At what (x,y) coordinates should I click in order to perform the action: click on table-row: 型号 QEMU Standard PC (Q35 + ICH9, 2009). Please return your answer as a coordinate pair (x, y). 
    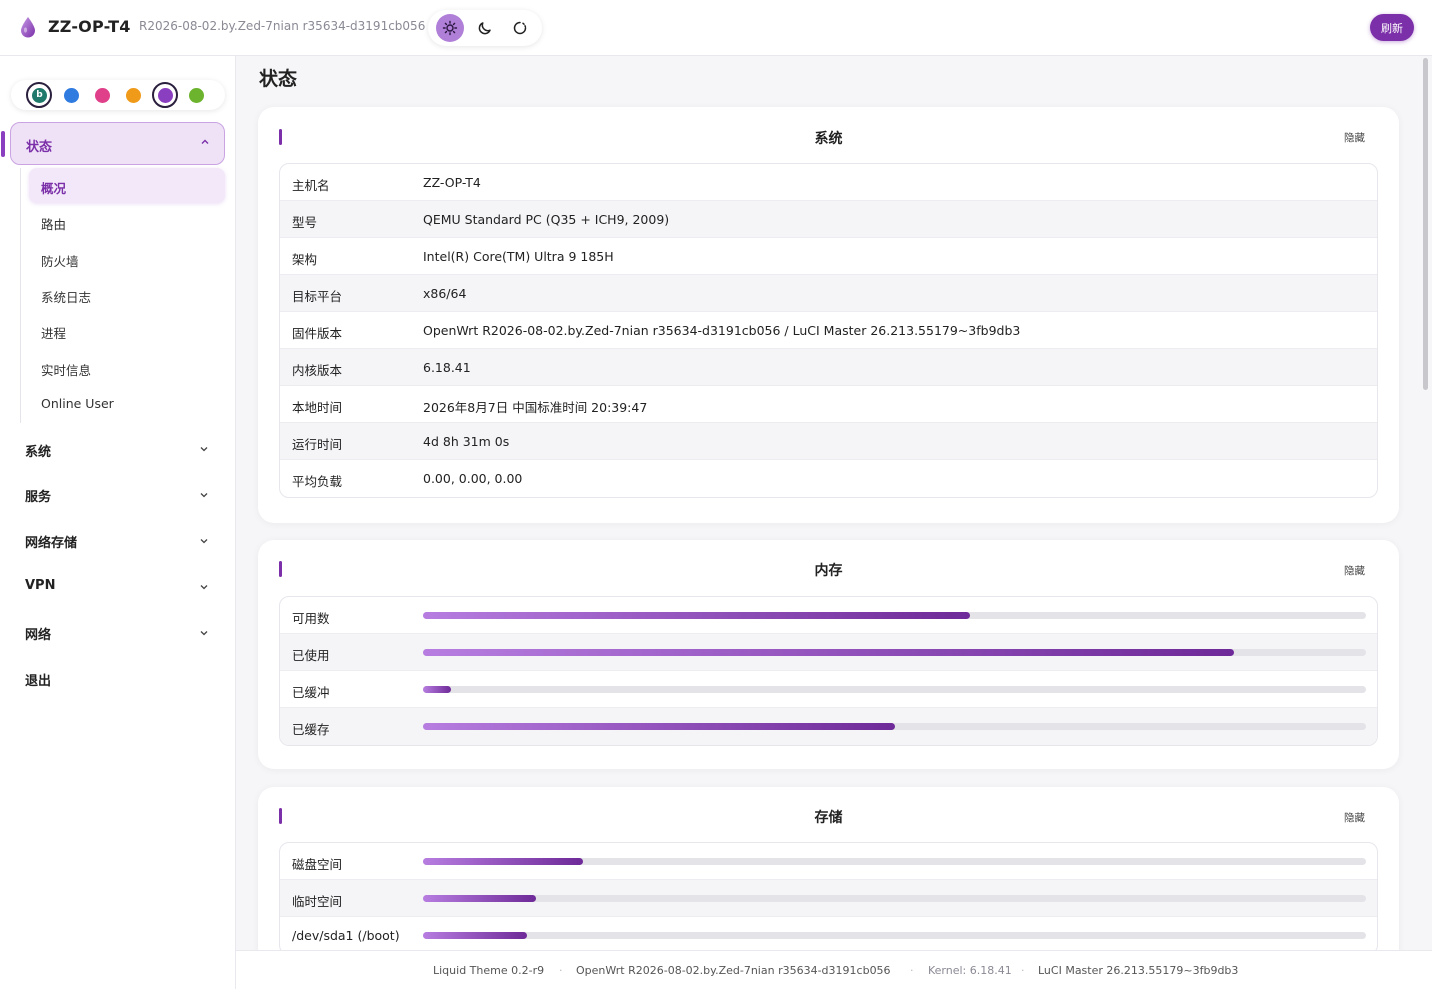
    Looking at the image, I should click on (828, 219).